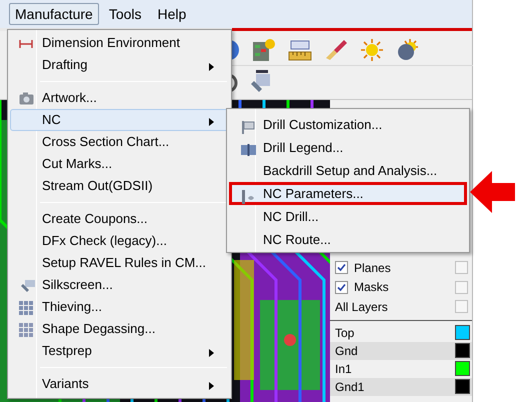 The image size is (519, 402). I want to click on filter-label: Planes, so click(372, 268).